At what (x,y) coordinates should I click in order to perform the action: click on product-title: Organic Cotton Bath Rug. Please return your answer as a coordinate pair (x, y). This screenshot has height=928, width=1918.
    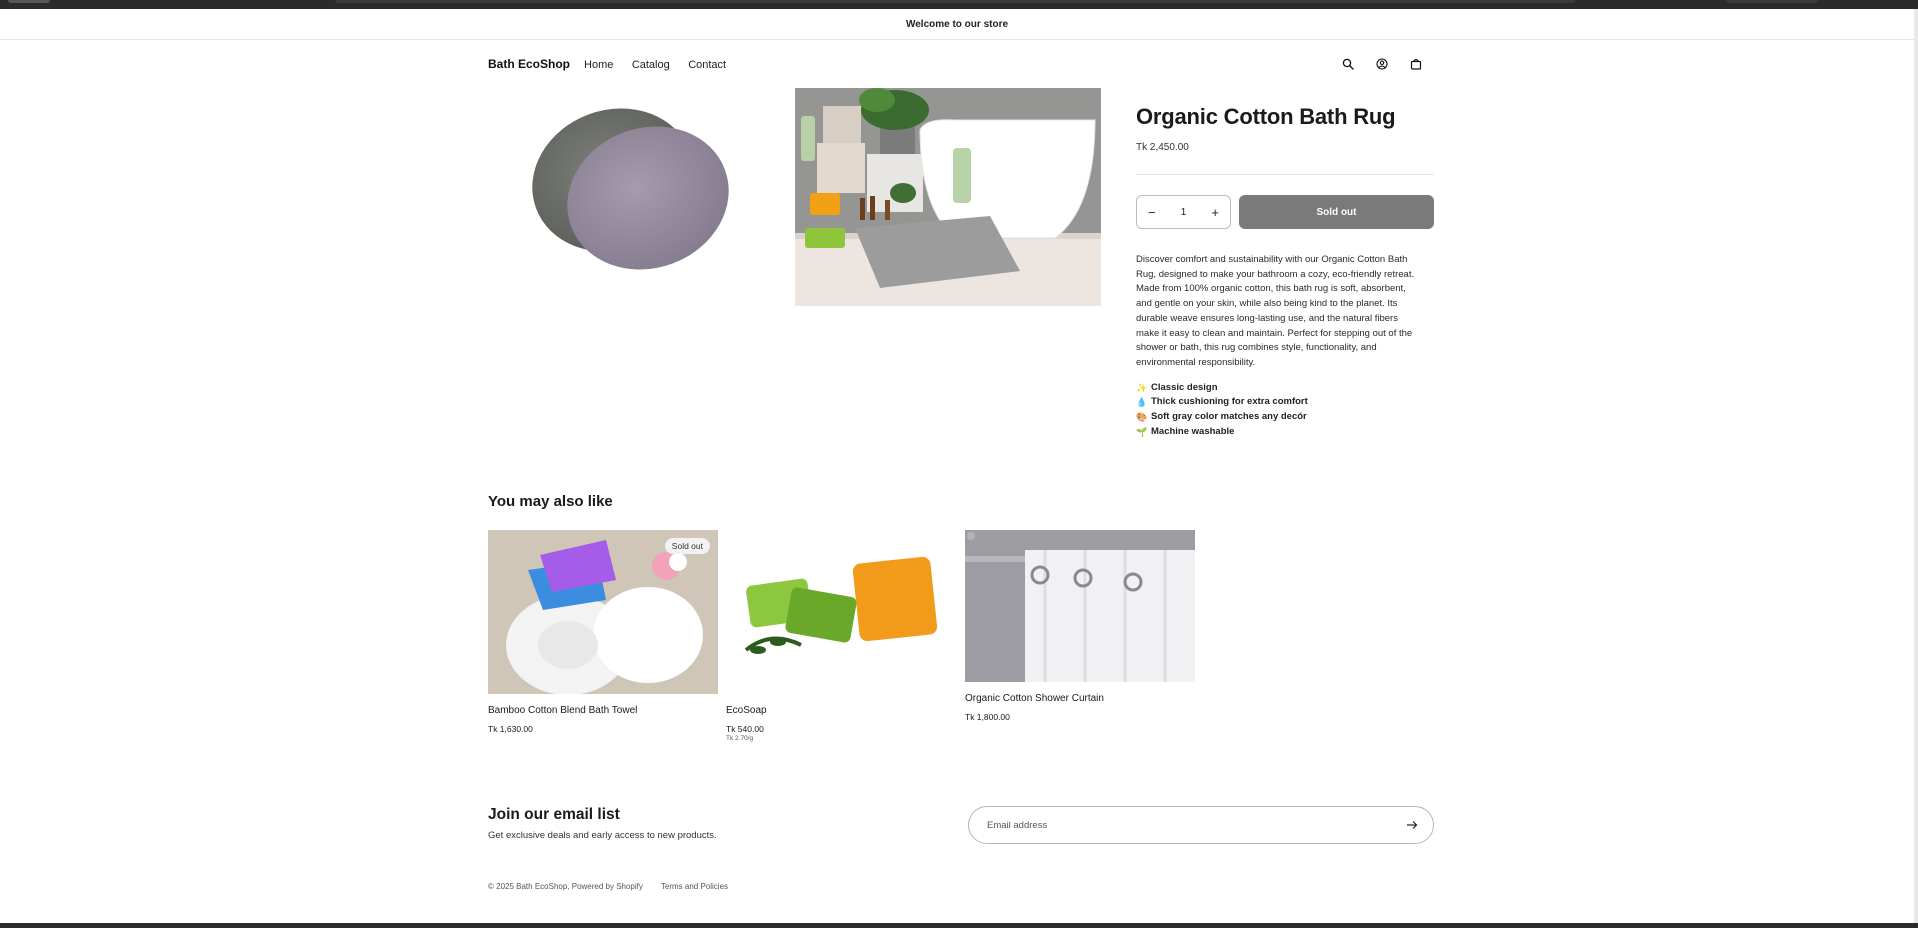
    Looking at the image, I should click on (1266, 116).